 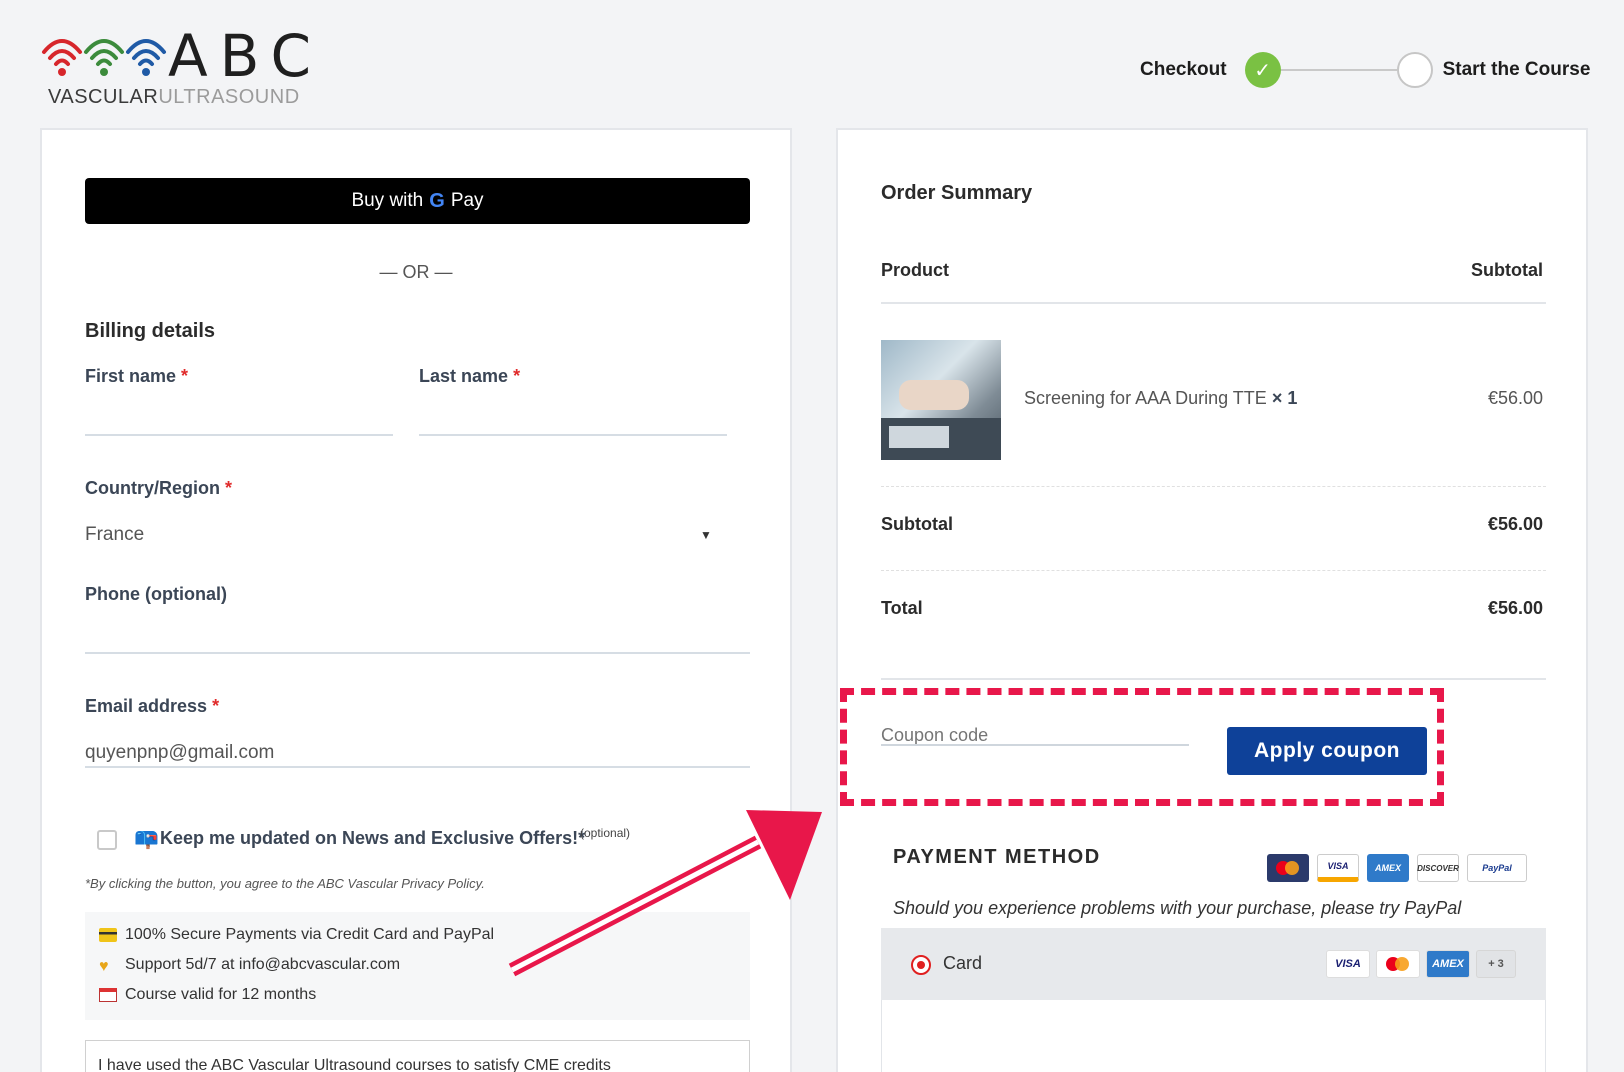 What do you see at coordinates (467, 200) in the screenshot?
I see `gpay-suffix: Pay` at bounding box center [467, 200].